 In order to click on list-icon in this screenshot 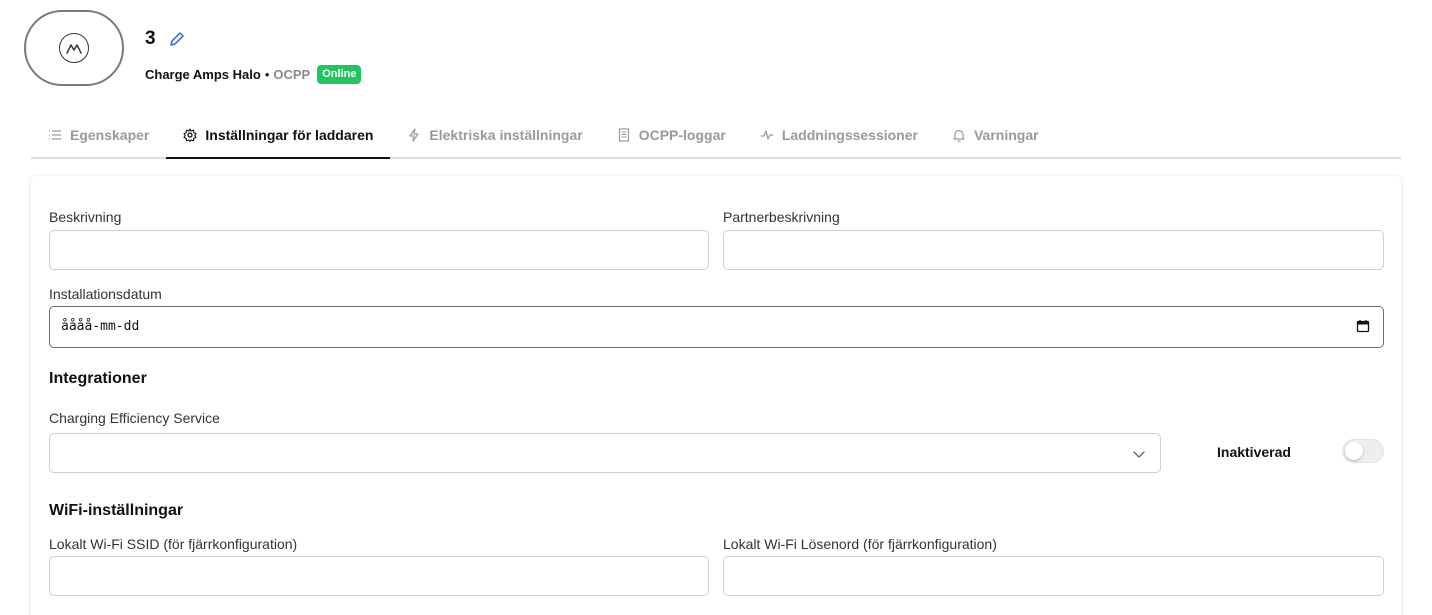, I will do `click(55, 134)`.